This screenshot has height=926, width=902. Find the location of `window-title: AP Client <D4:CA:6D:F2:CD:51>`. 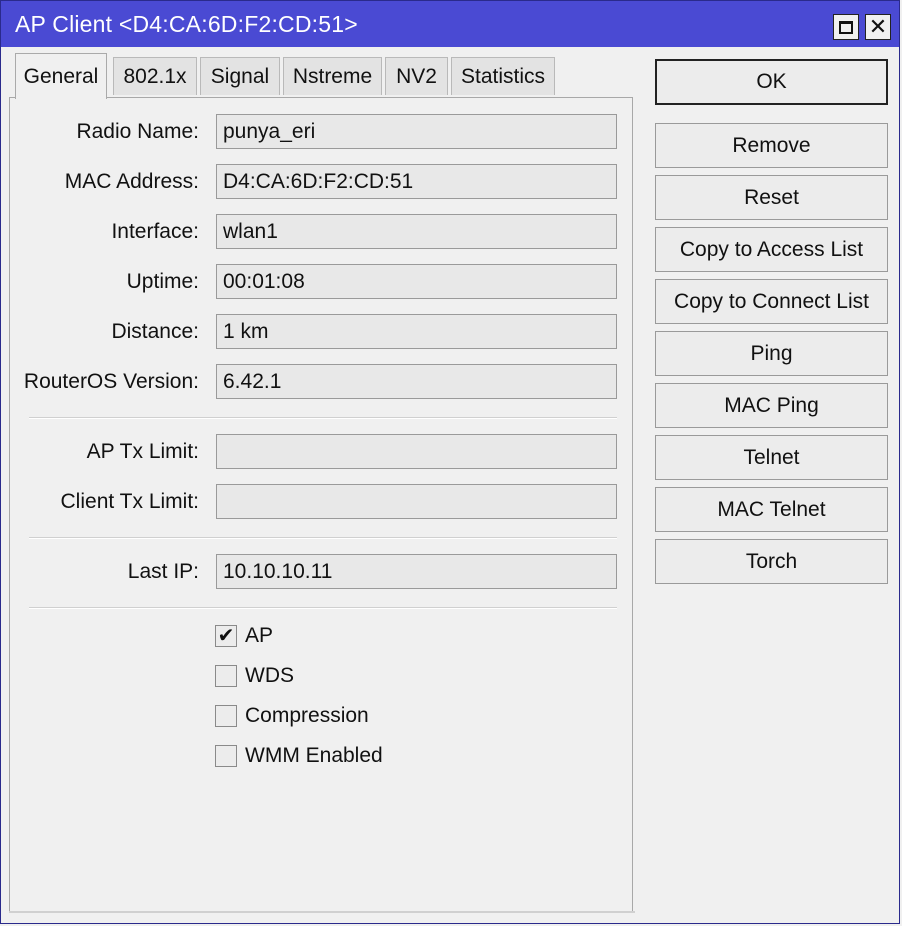

window-title: AP Client <D4:CA:6D:F2:CD:51> is located at coordinates (186, 23).